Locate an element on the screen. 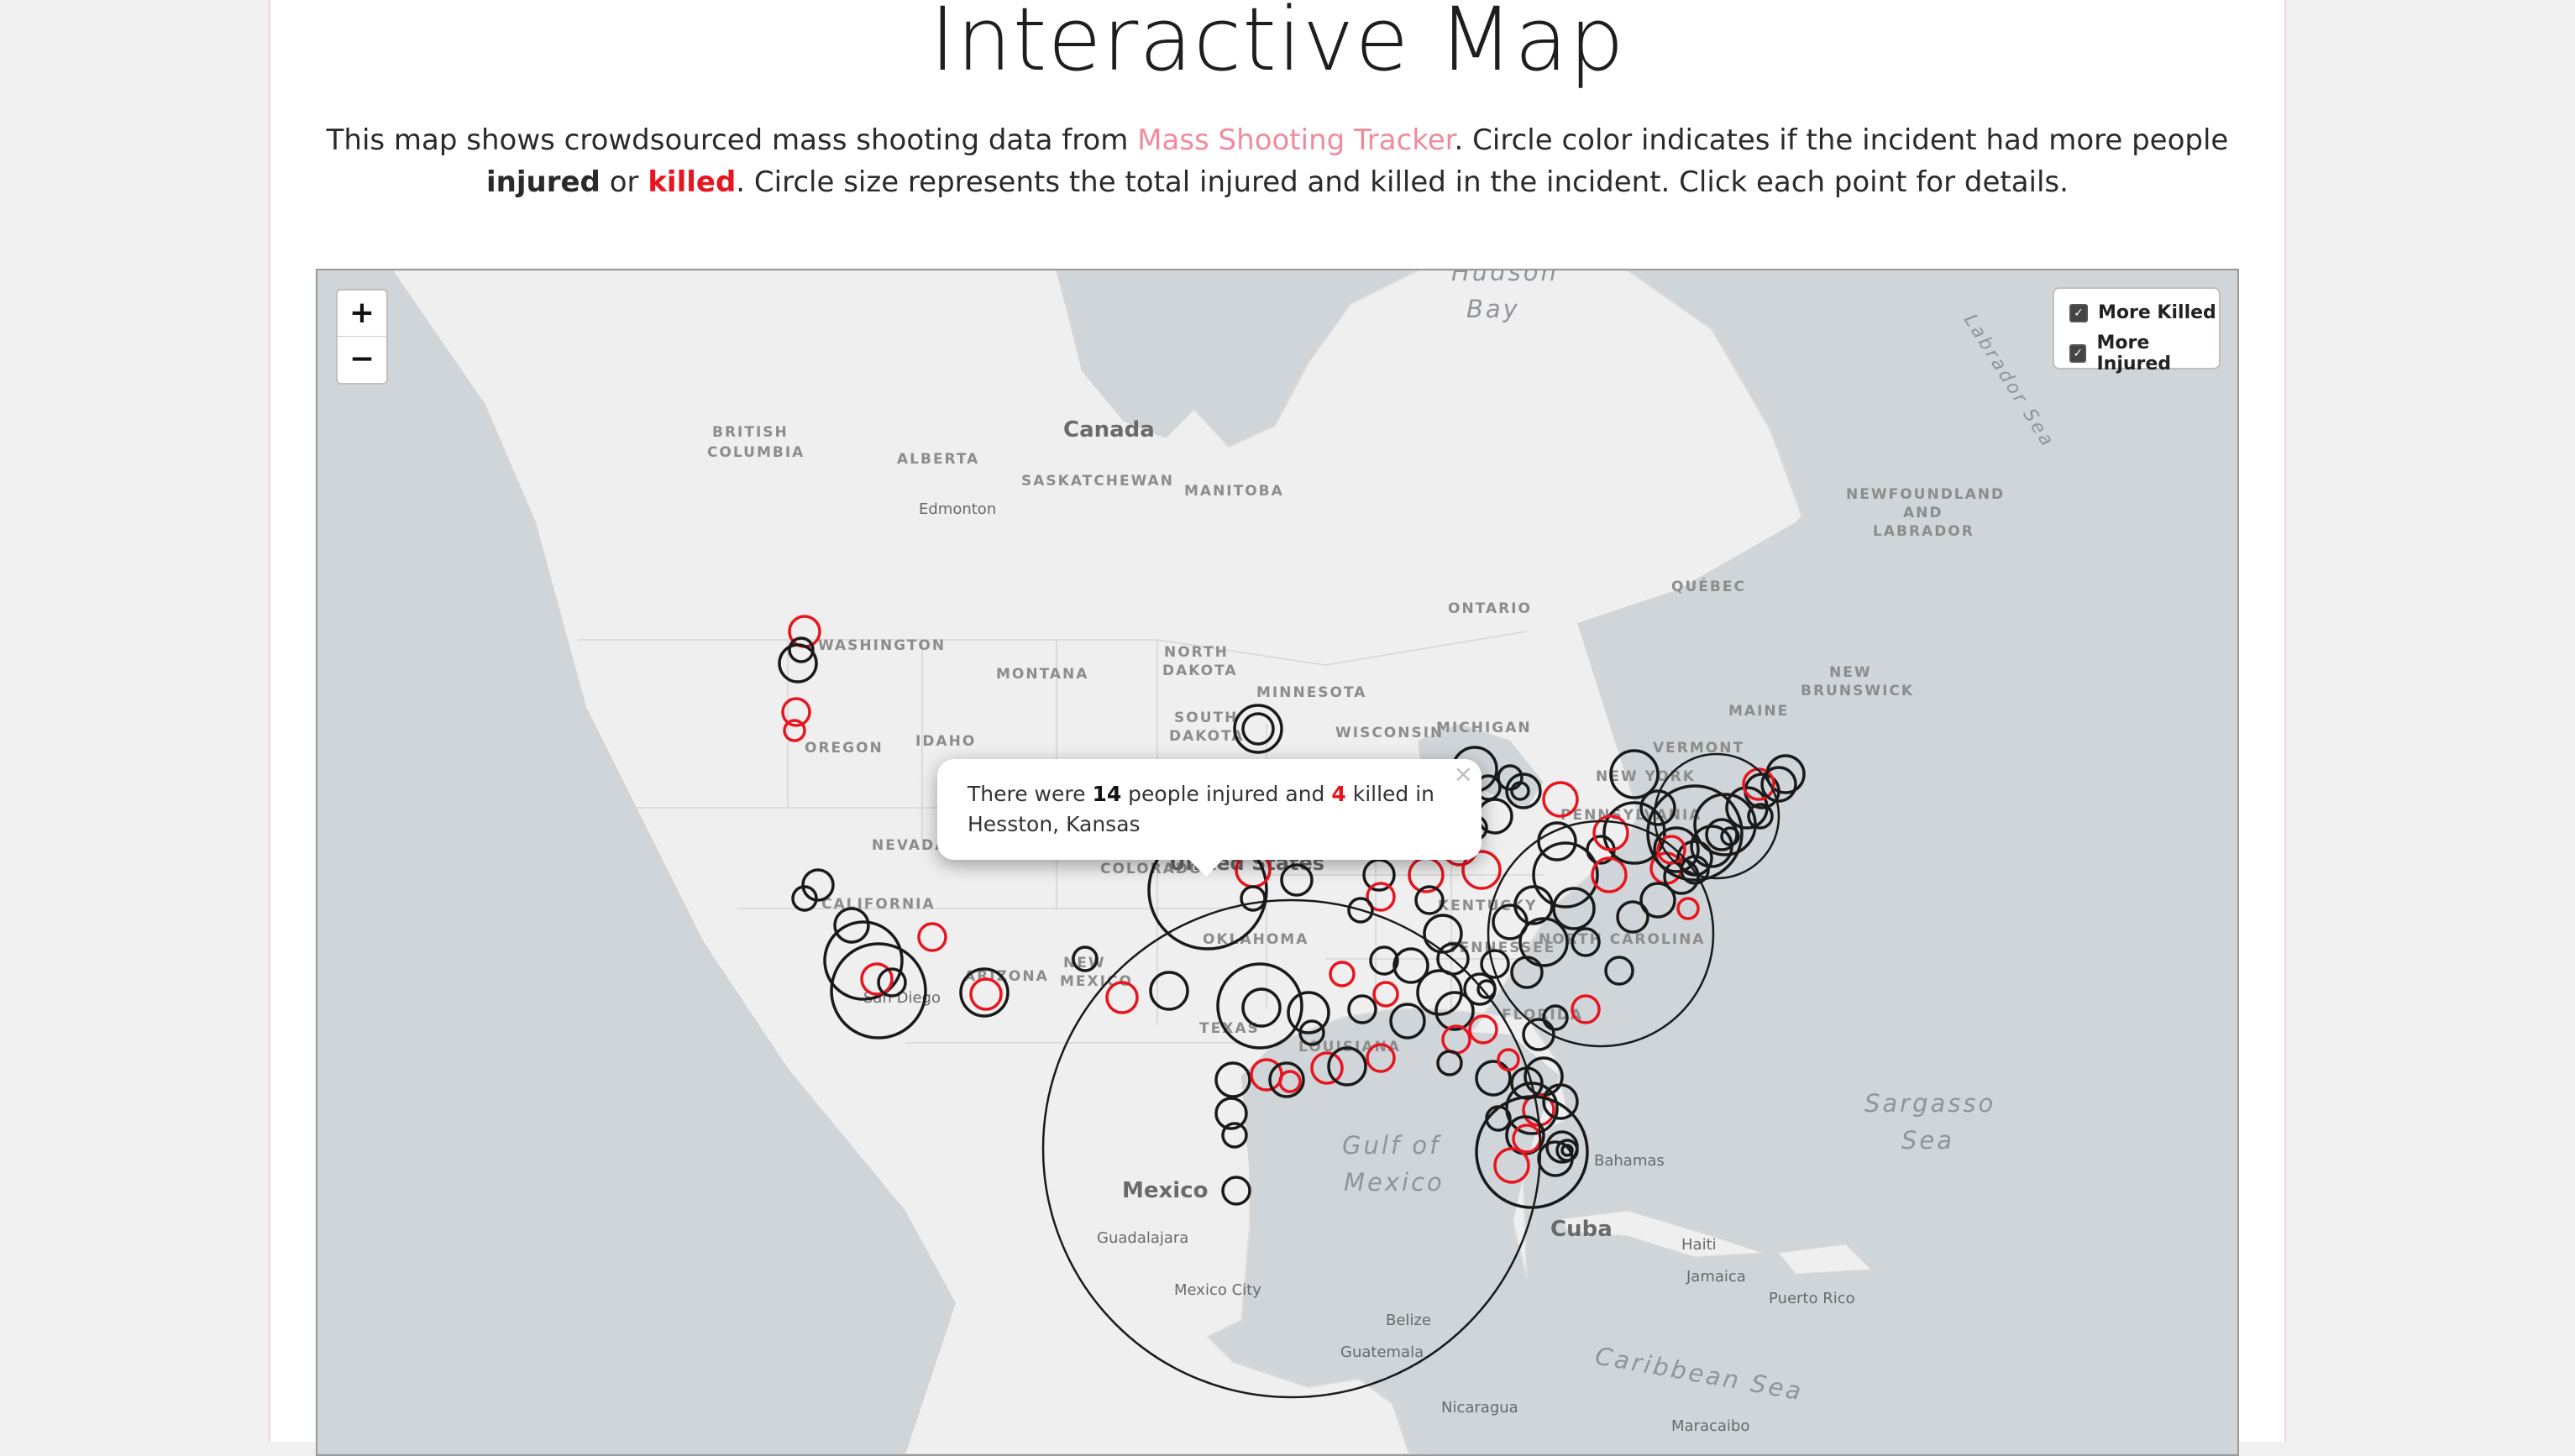 The image size is (2575, 1456). label-labrador-prov: LABRADOR is located at coordinates (1924, 531).